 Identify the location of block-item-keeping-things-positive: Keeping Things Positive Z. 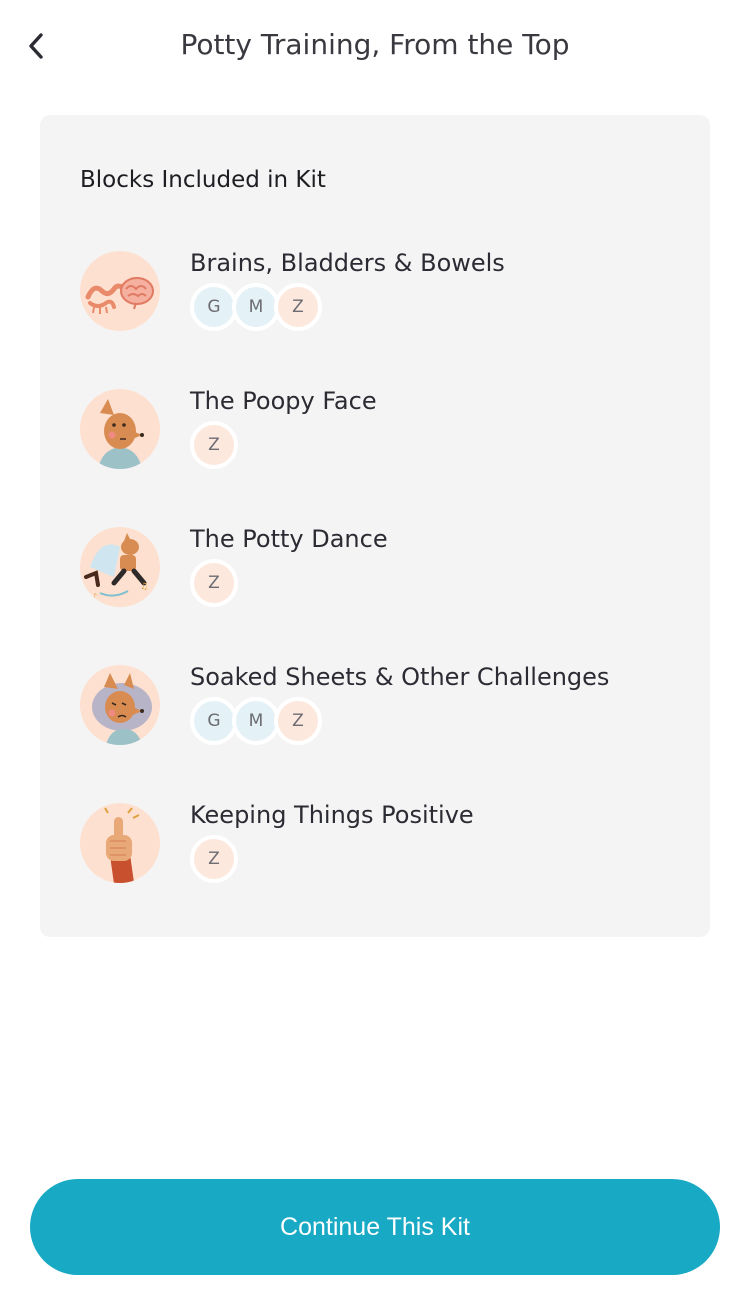
(380, 847).